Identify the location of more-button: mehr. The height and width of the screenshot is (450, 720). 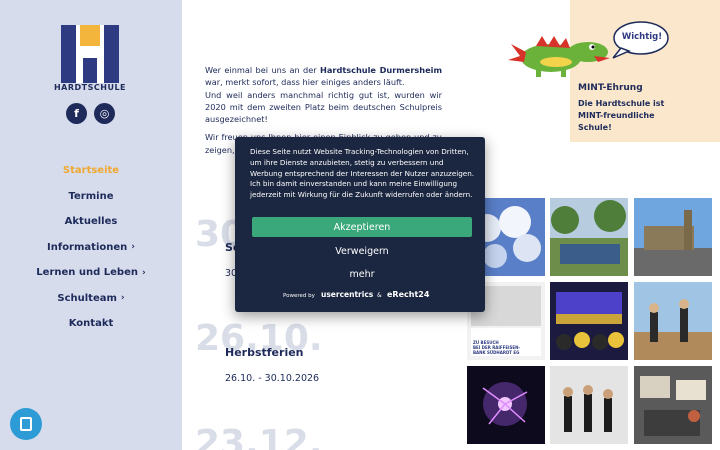
(362, 274).